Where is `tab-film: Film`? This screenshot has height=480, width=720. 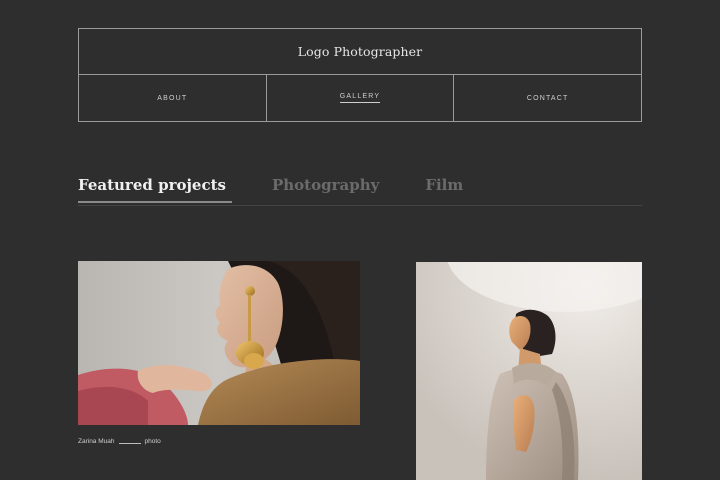 tab-film: Film is located at coordinates (444, 189).